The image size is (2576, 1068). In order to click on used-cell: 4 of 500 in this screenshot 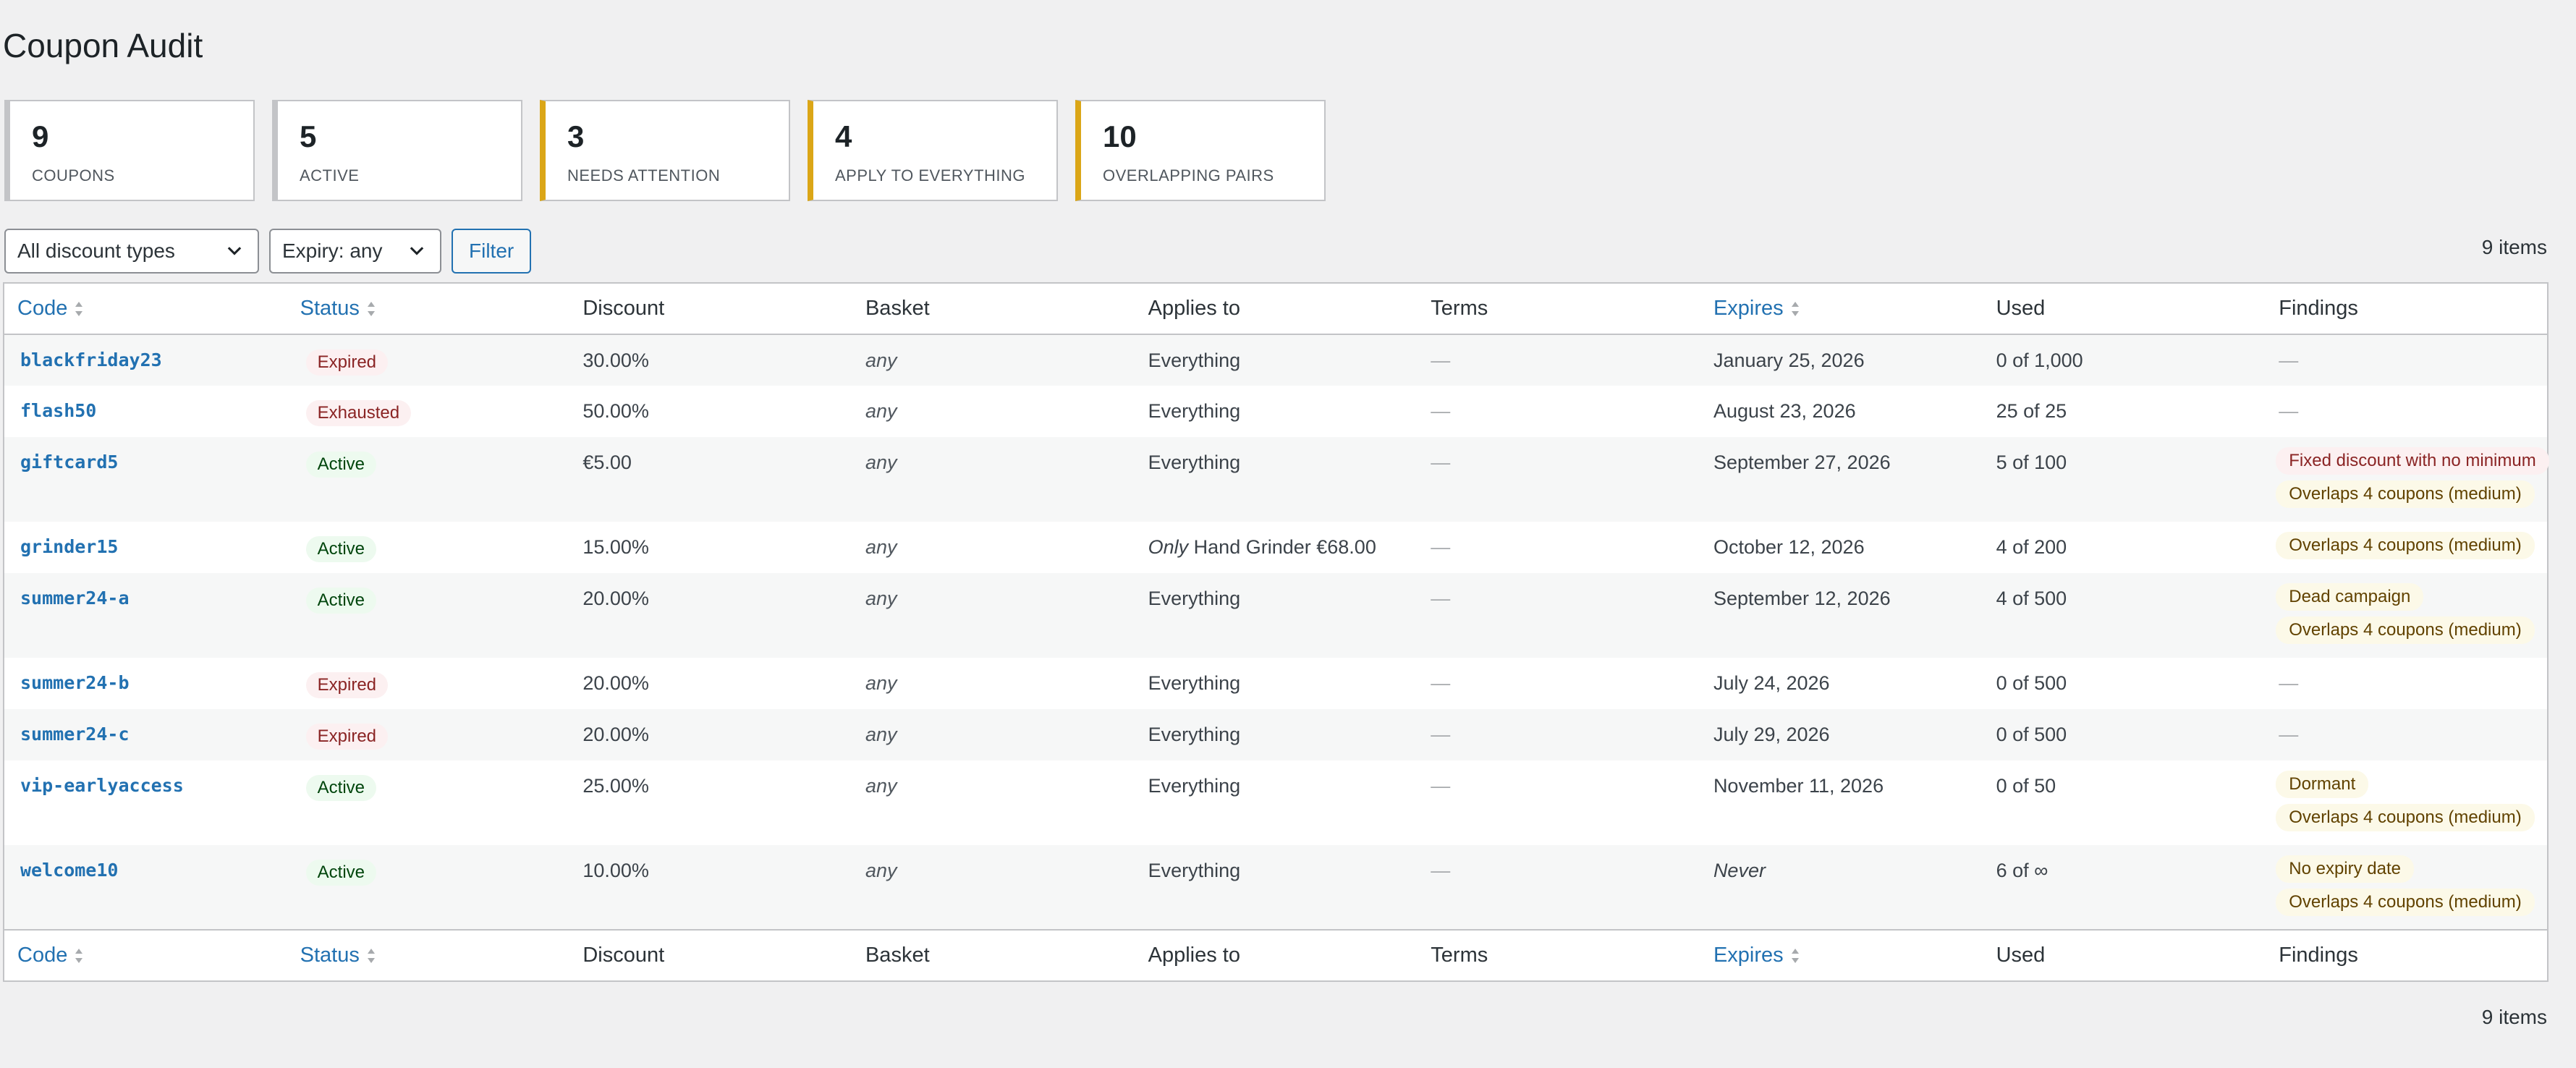, I will do `click(2031, 598)`.